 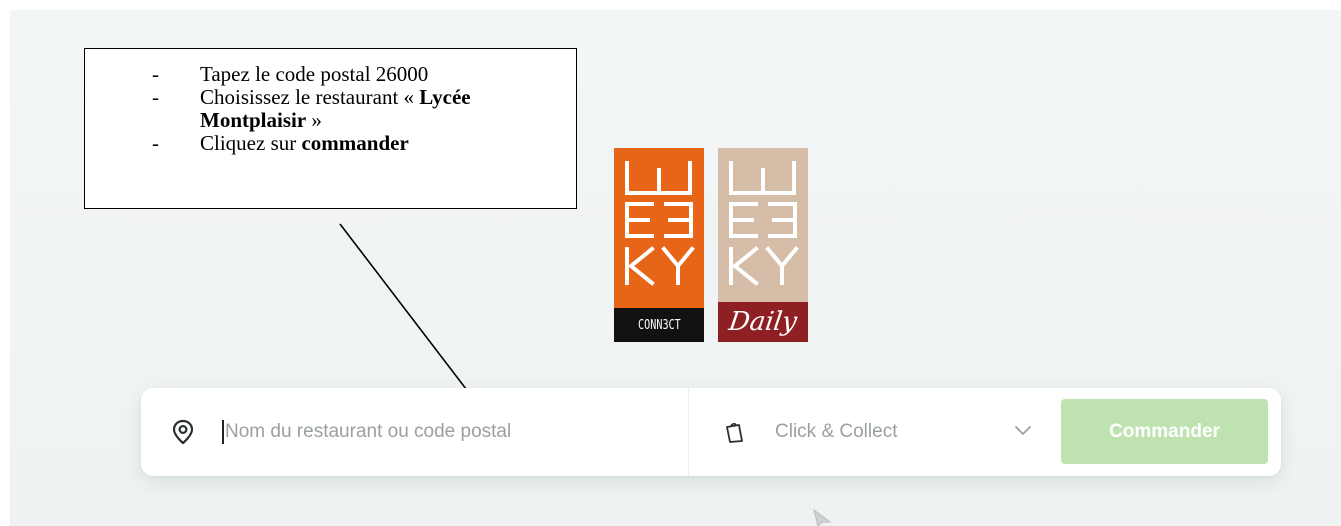 I want to click on weeky-daily-logo: Daily, so click(x=763, y=245).